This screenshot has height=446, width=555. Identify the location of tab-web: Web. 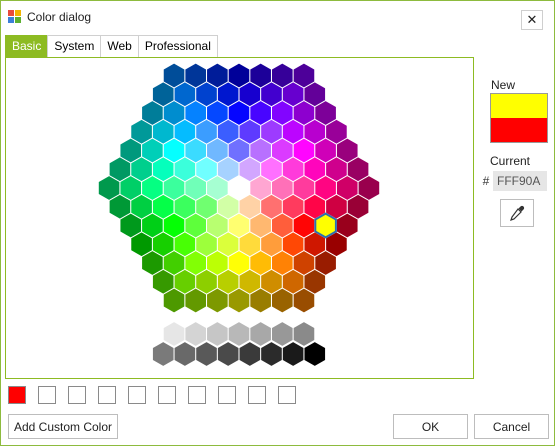
(119, 46).